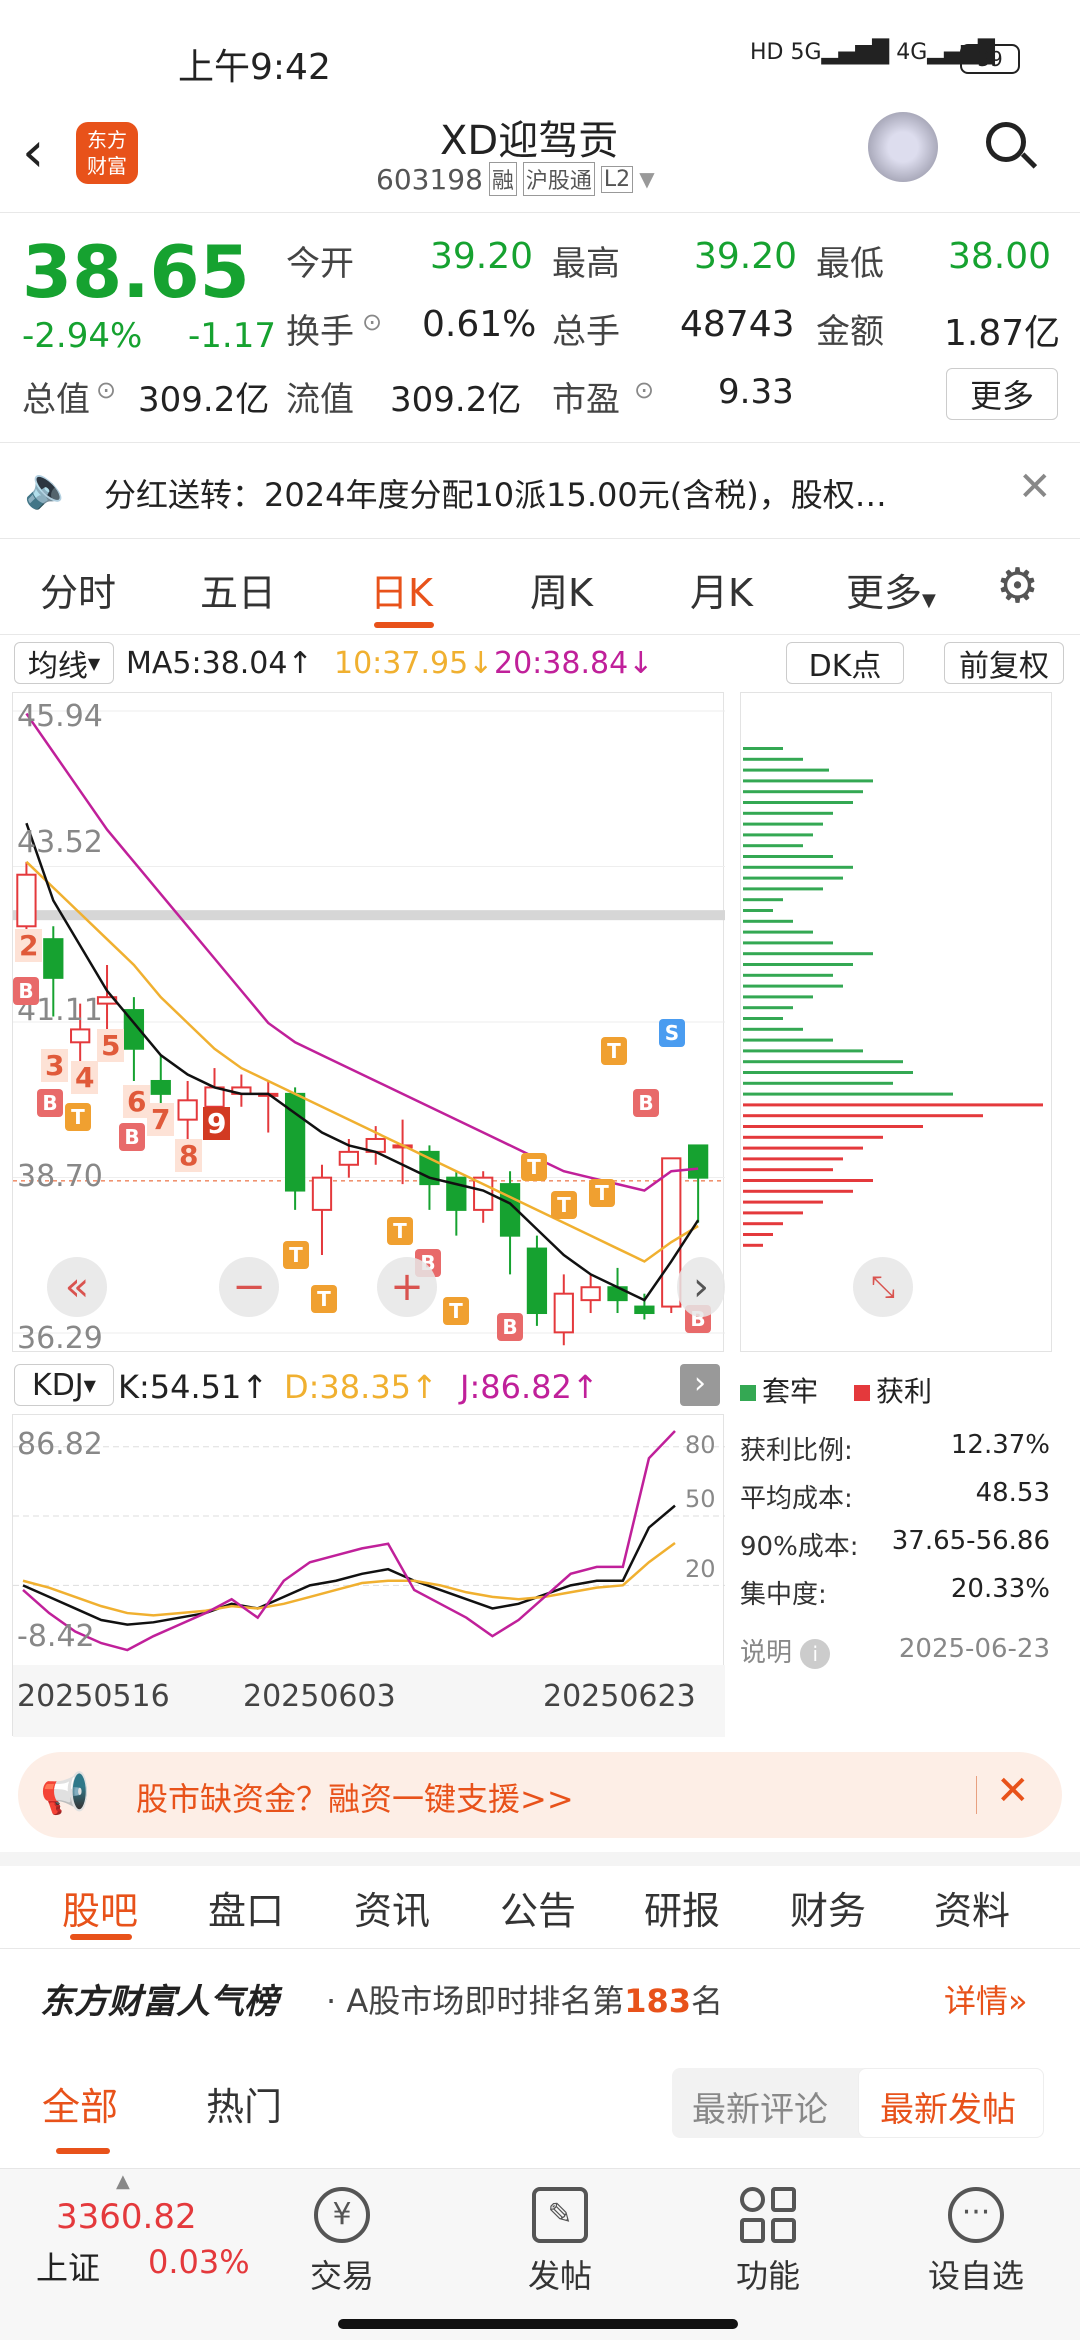 The height and width of the screenshot is (2340, 1080). I want to click on search-icon, so click(1012, 147).